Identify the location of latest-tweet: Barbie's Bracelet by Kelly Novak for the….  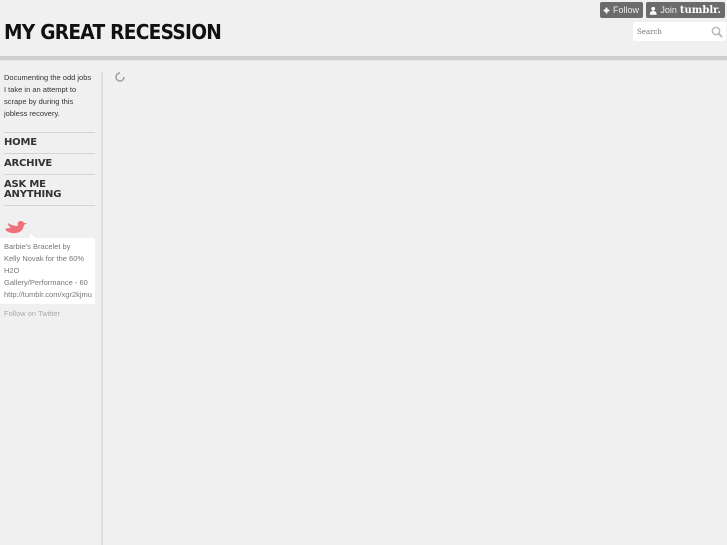
(47, 271).